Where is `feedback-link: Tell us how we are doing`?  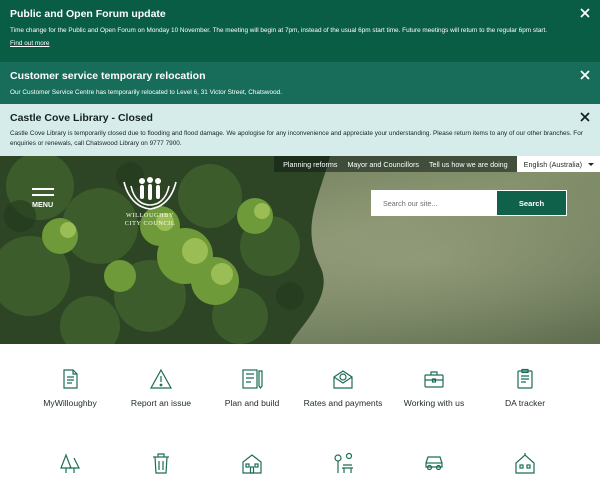 feedback-link: Tell us how we are doing is located at coordinates (468, 164).